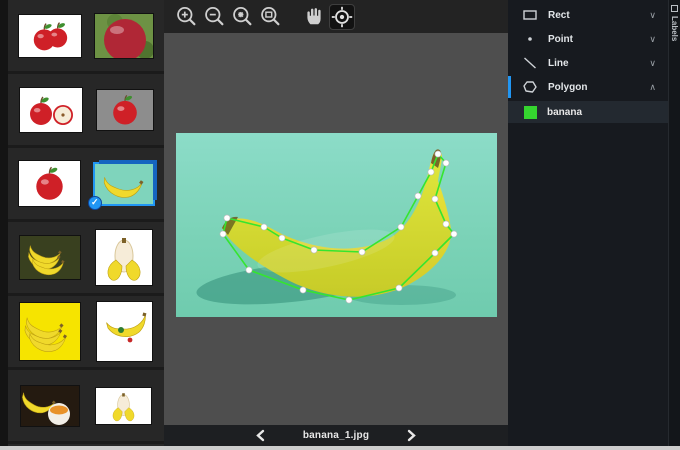 The width and height of the screenshot is (680, 450). I want to click on thumbnail-banana-sticker-white, so click(124, 331).